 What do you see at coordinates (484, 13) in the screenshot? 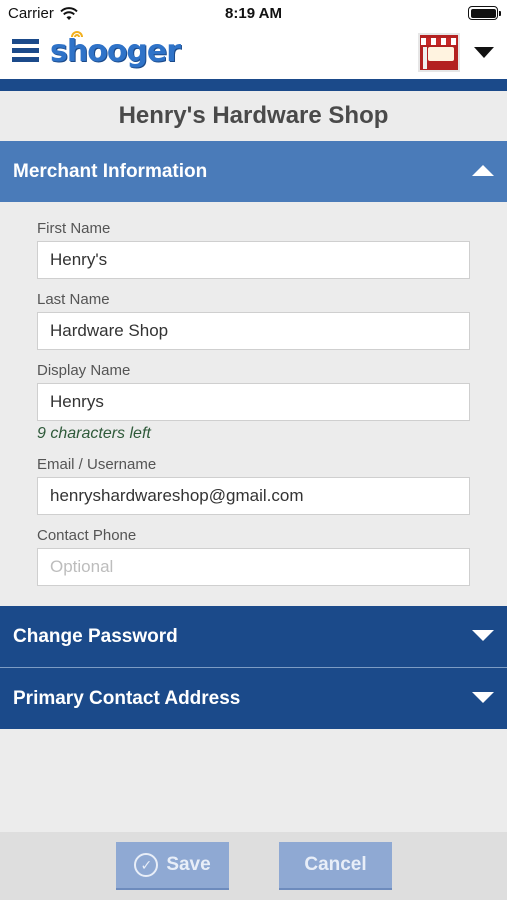
I see `battery-icon` at bounding box center [484, 13].